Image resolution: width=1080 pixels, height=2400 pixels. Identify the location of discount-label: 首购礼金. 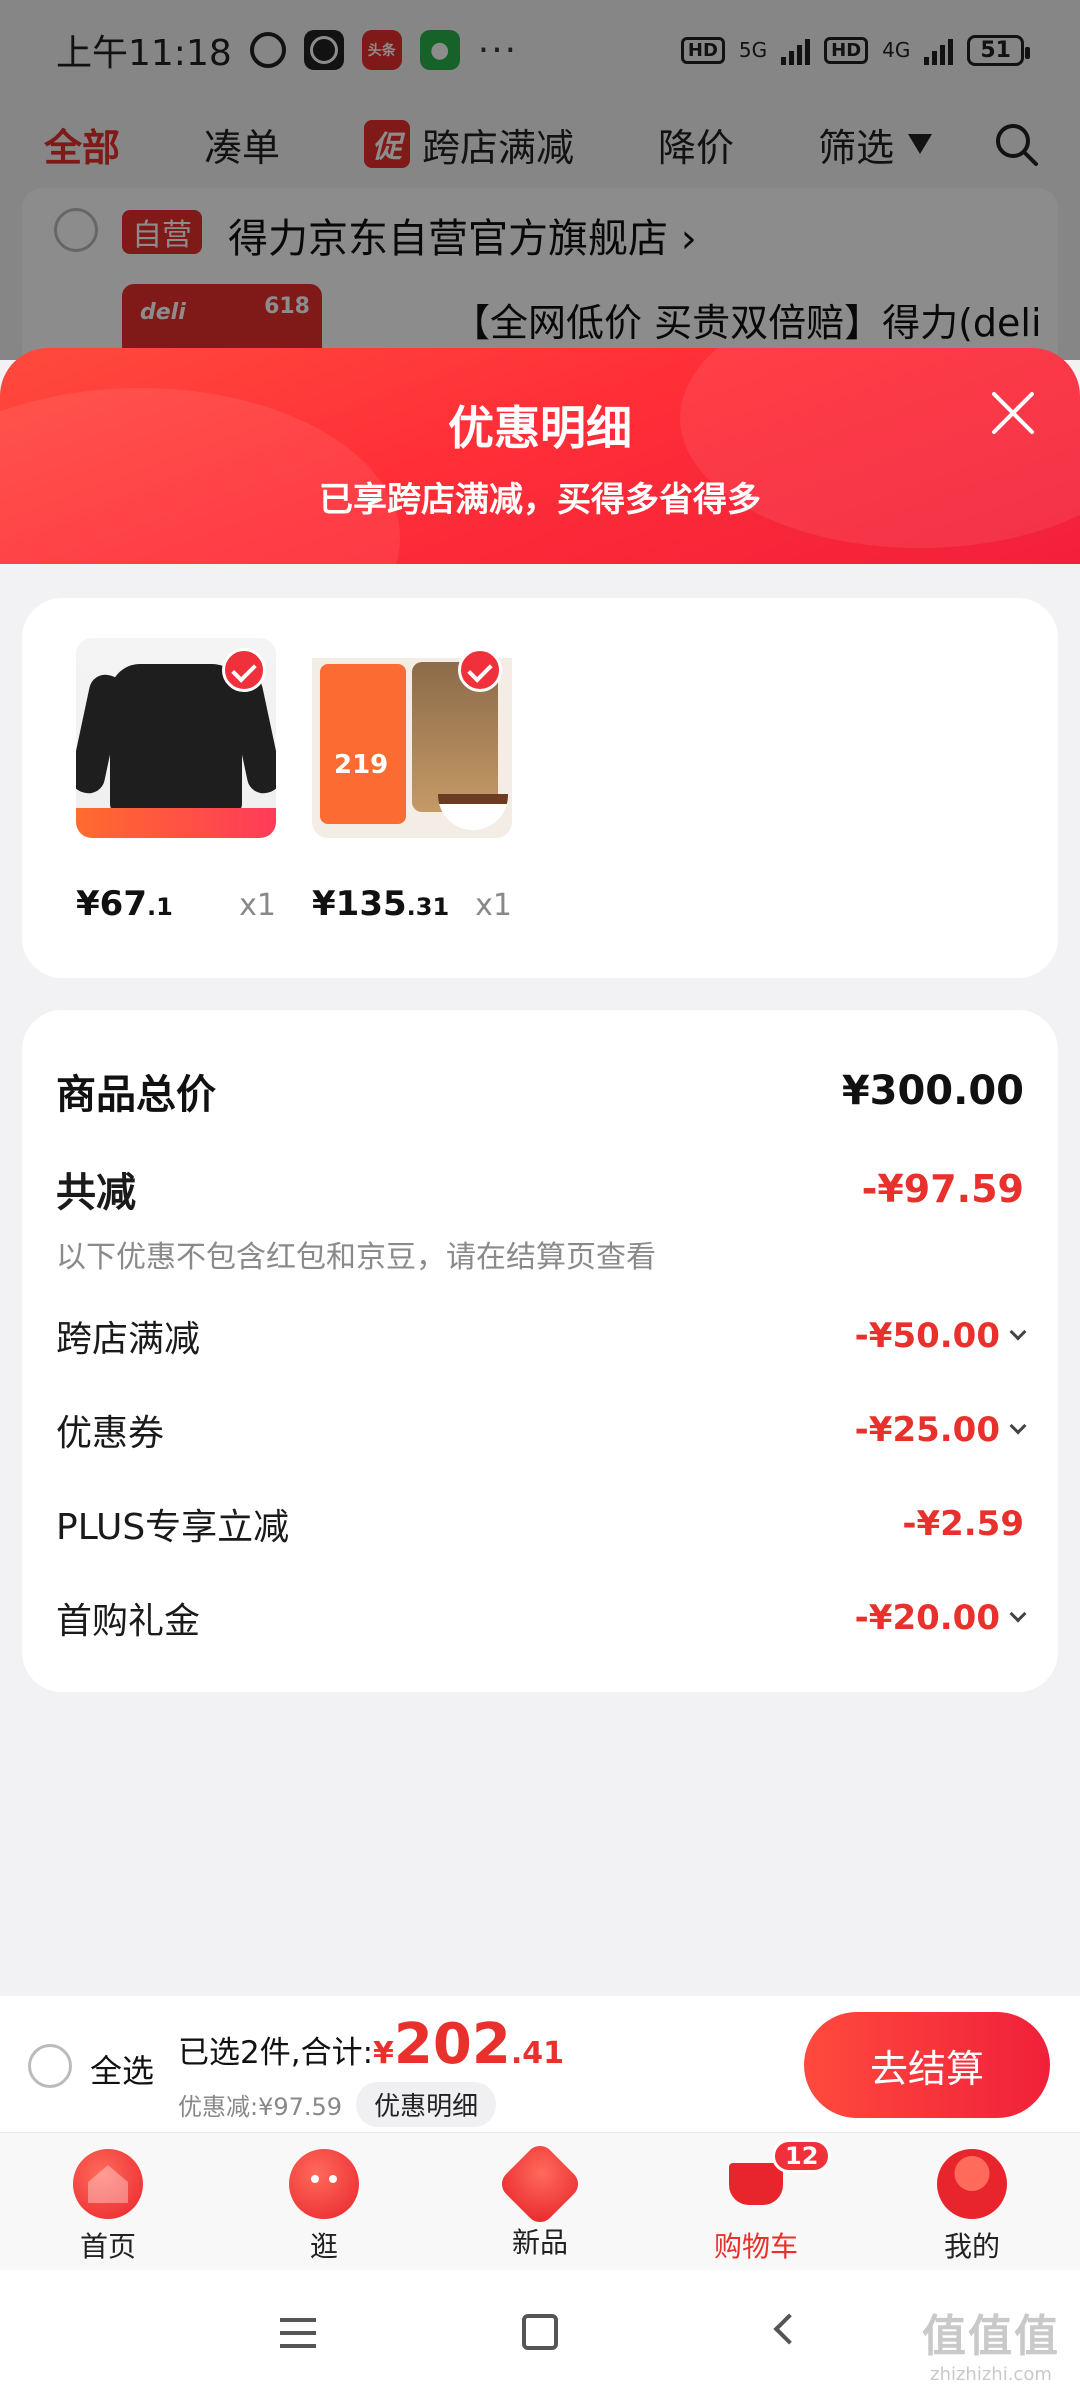
(128, 1621).